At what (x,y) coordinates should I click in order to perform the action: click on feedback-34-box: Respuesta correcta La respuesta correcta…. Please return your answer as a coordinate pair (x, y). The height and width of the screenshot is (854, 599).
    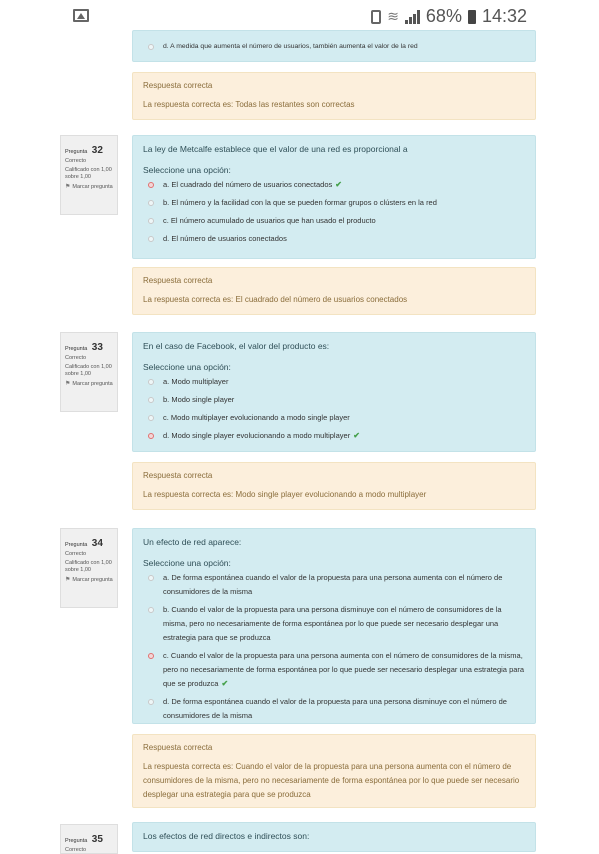
    Looking at the image, I should click on (334, 771).